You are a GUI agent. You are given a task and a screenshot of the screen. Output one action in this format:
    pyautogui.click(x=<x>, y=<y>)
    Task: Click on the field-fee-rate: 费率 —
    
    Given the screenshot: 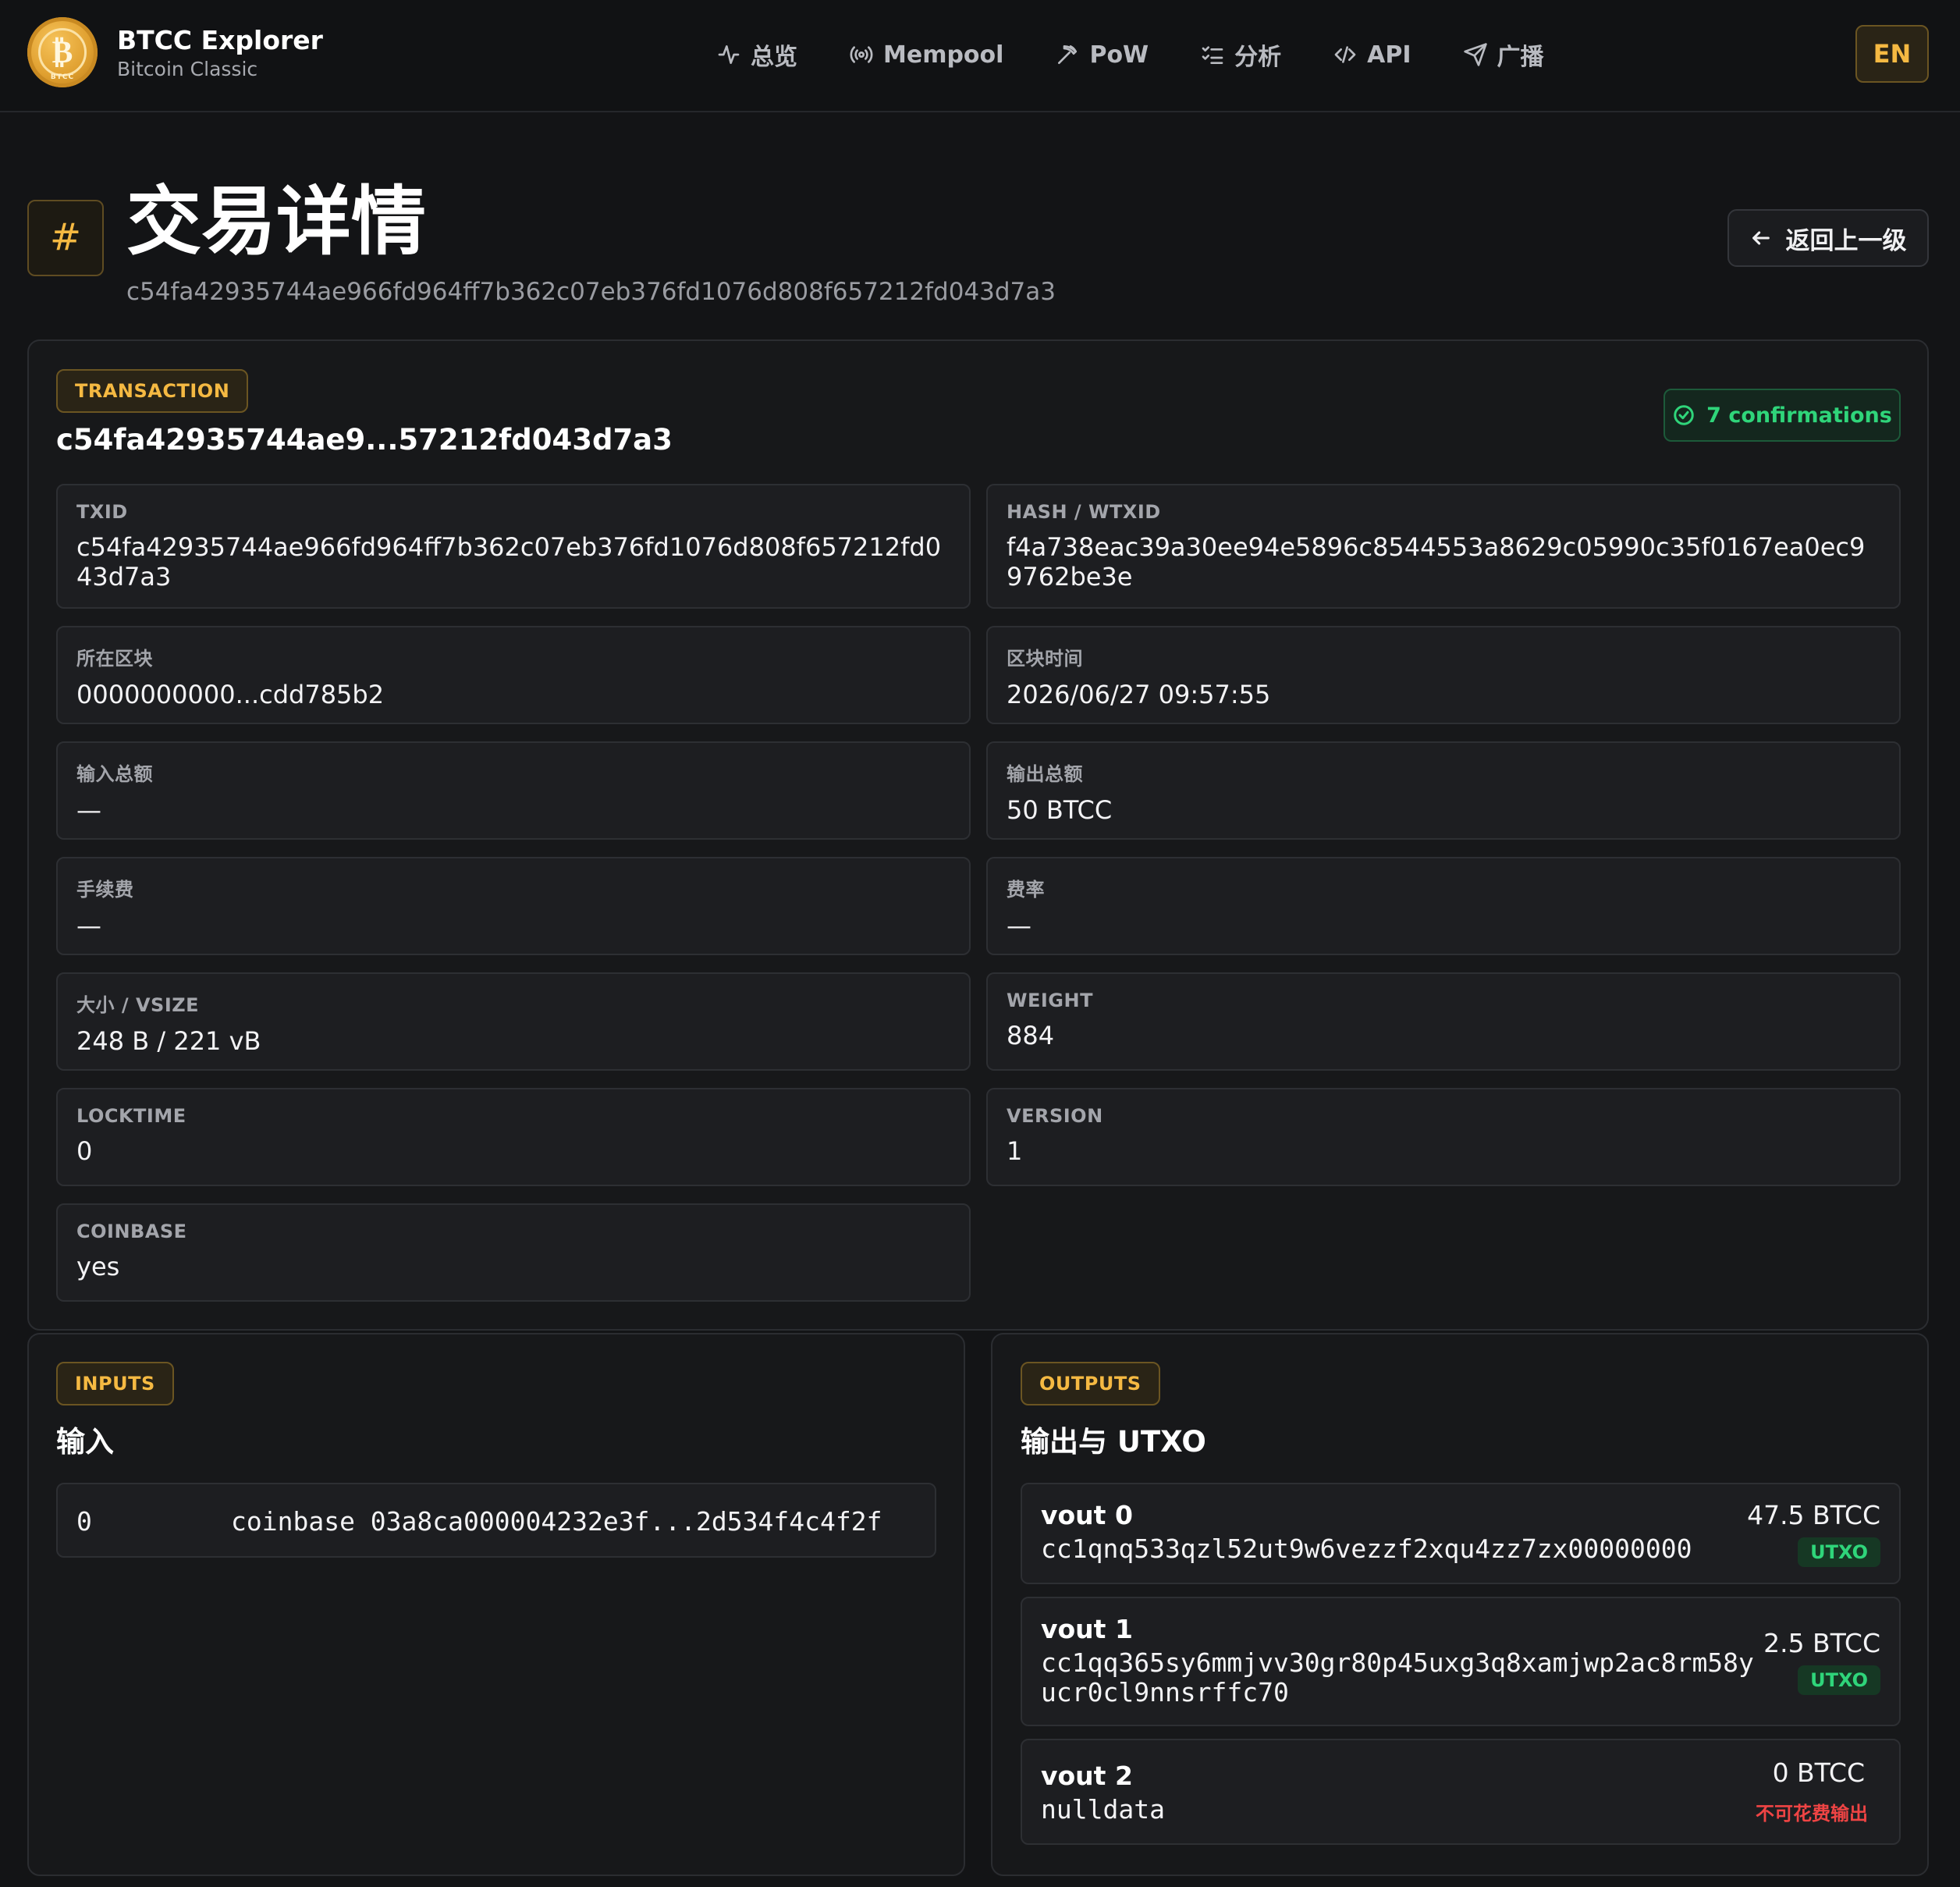 What is the action you would take?
    pyautogui.click(x=1444, y=906)
    